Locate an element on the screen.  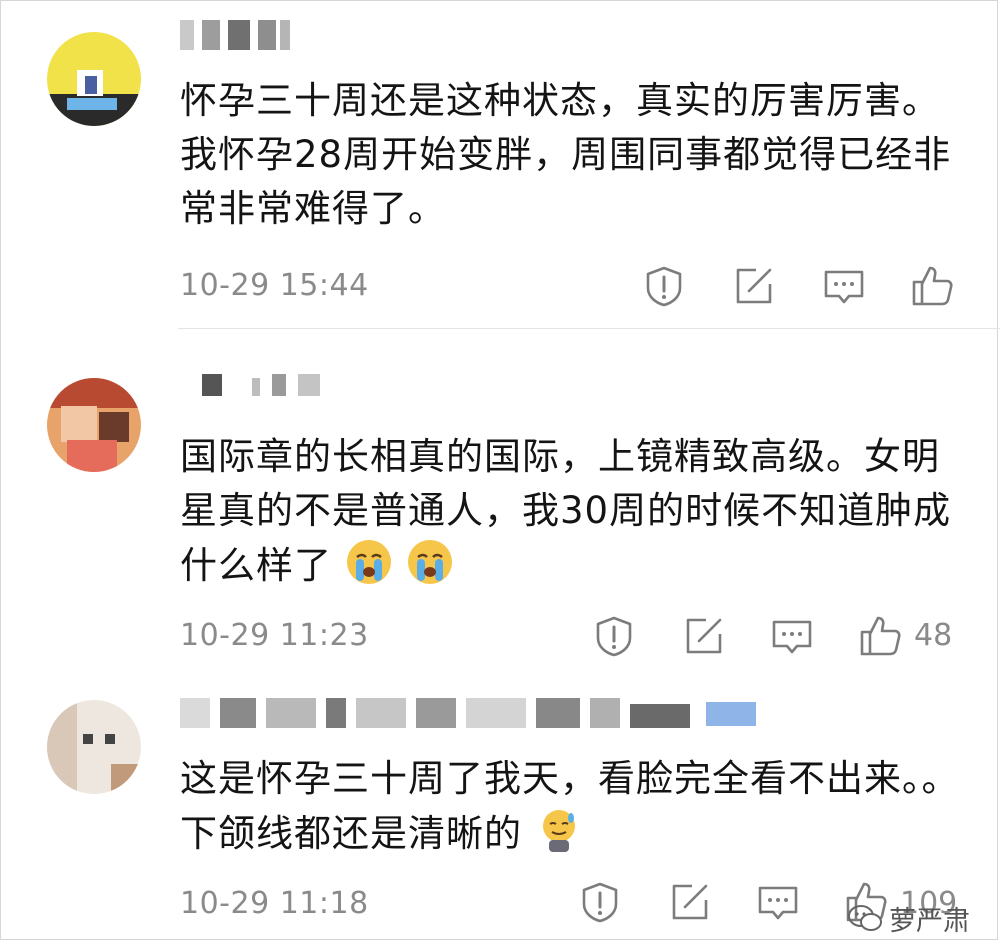
comment-time: 10-29 11:18 is located at coordinates (274, 903).